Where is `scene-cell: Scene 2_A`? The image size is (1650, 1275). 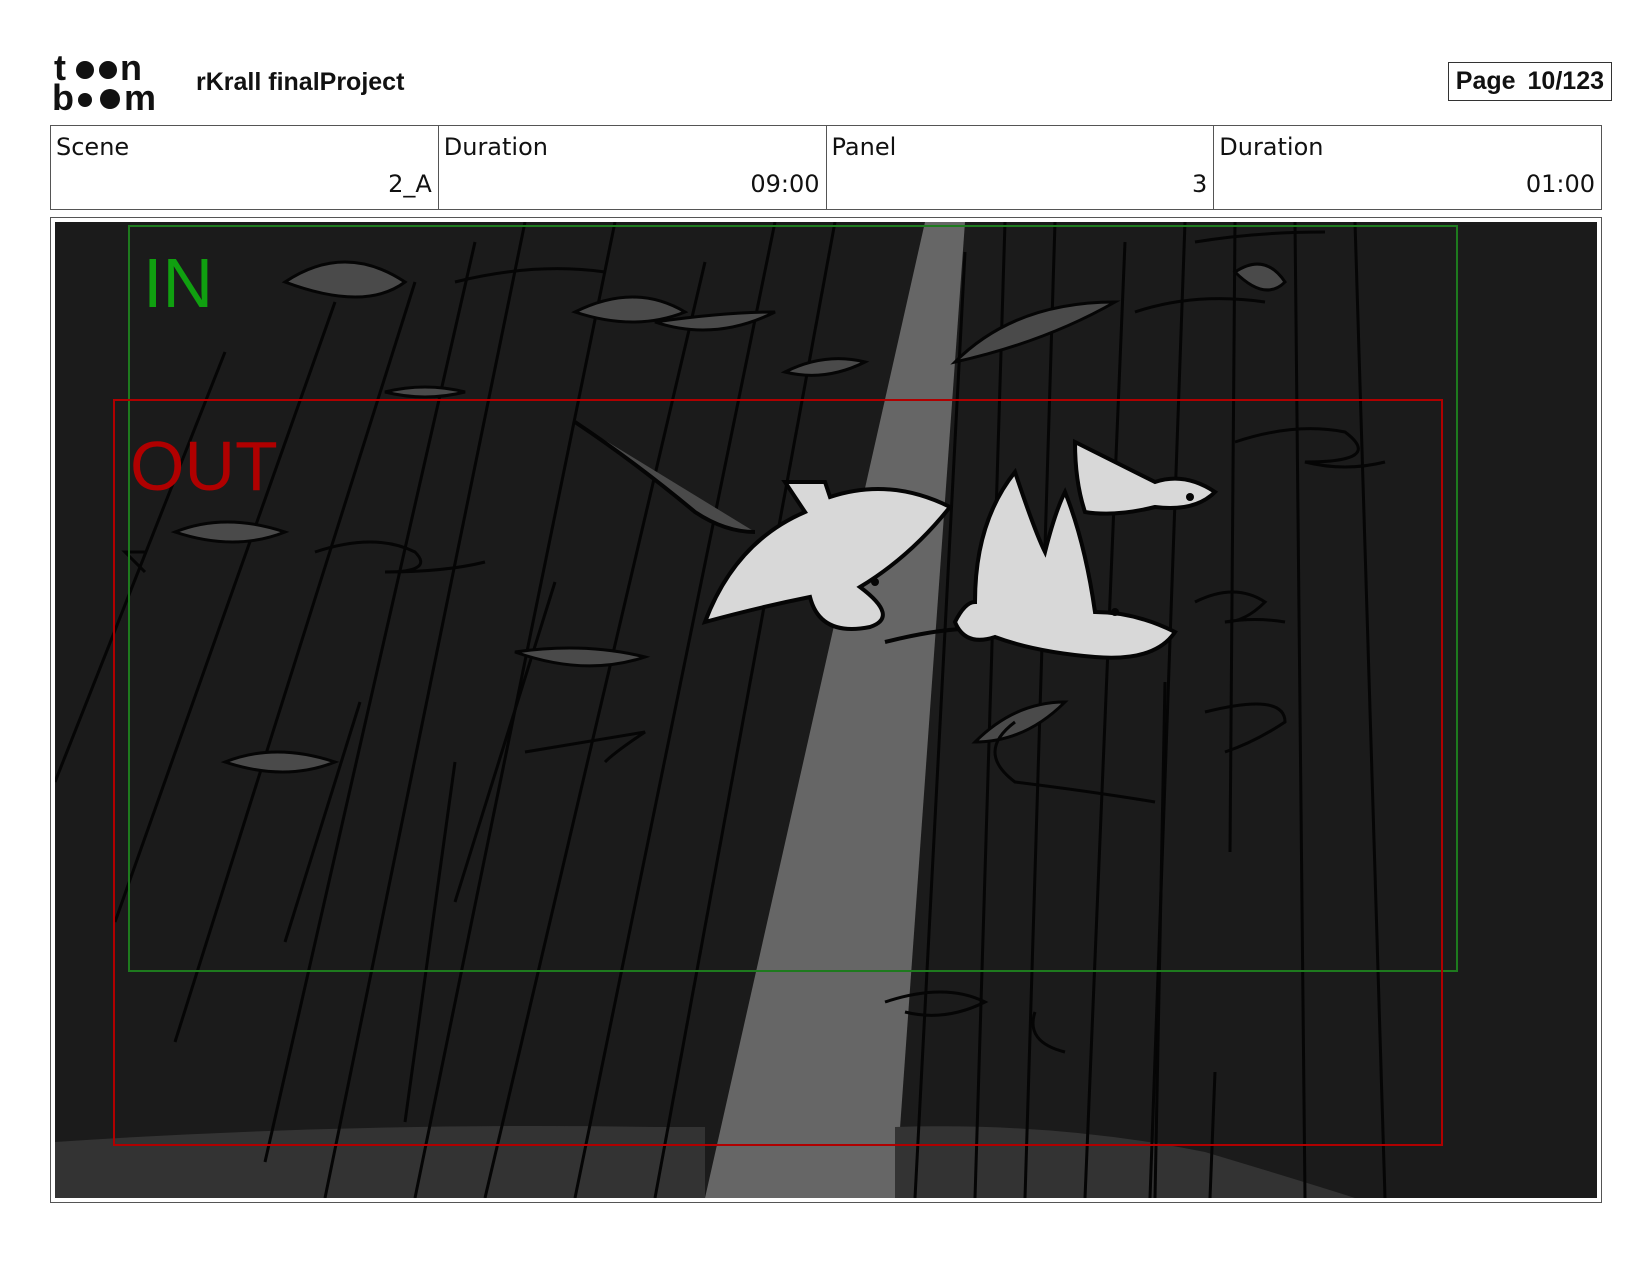
scene-cell: Scene 2_A is located at coordinates (245, 167).